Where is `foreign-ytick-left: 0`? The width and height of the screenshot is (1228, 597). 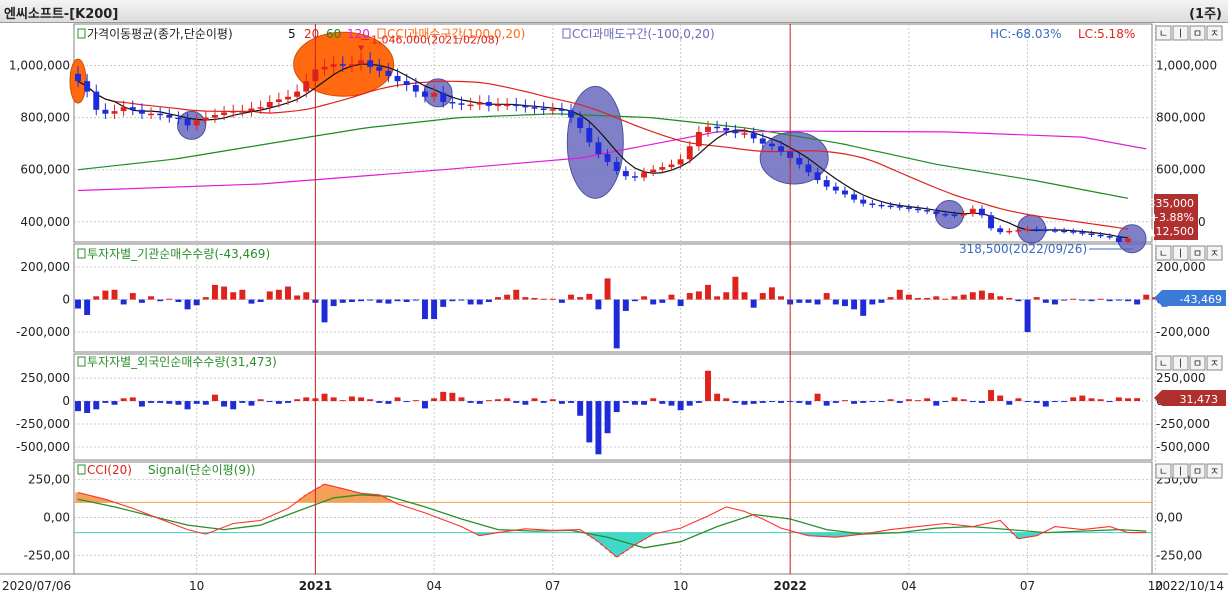 foreign-ytick-left: 0 is located at coordinates (66, 401).